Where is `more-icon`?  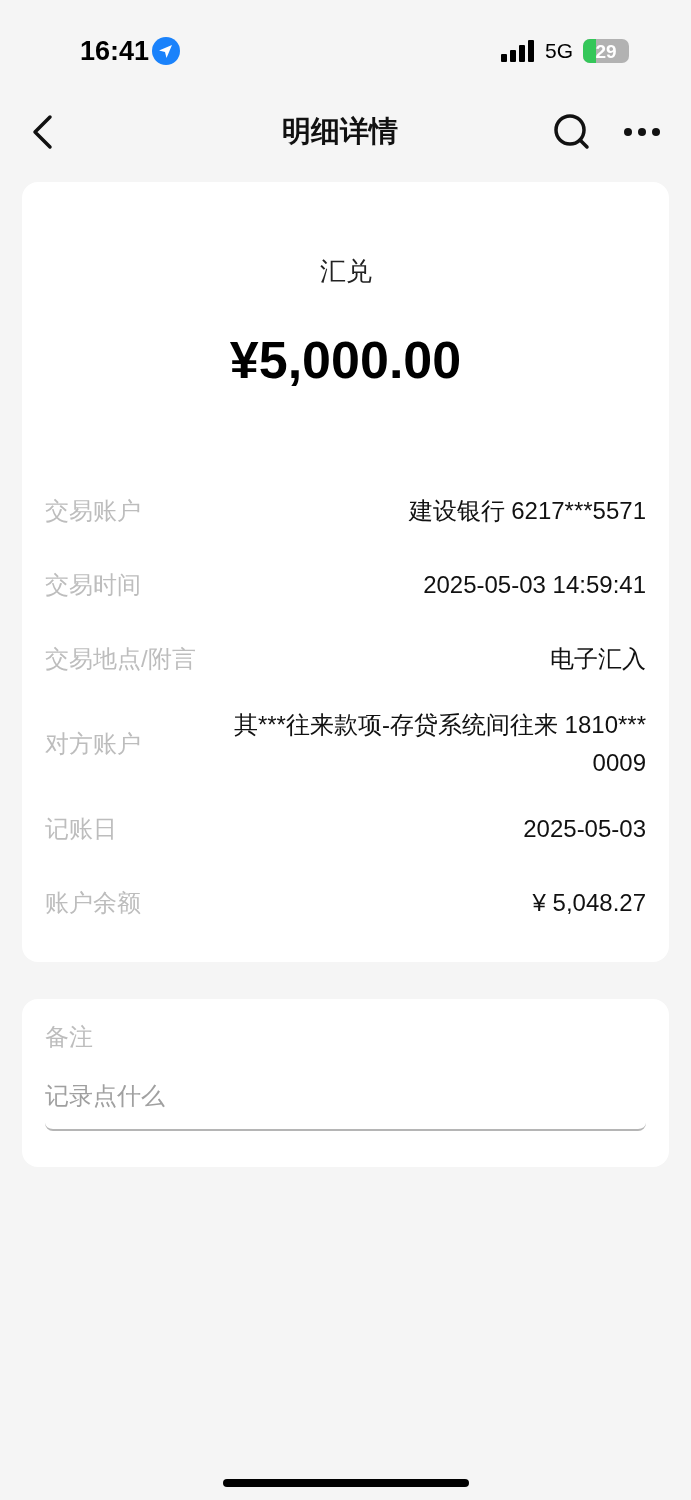
more-icon is located at coordinates (642, 132).